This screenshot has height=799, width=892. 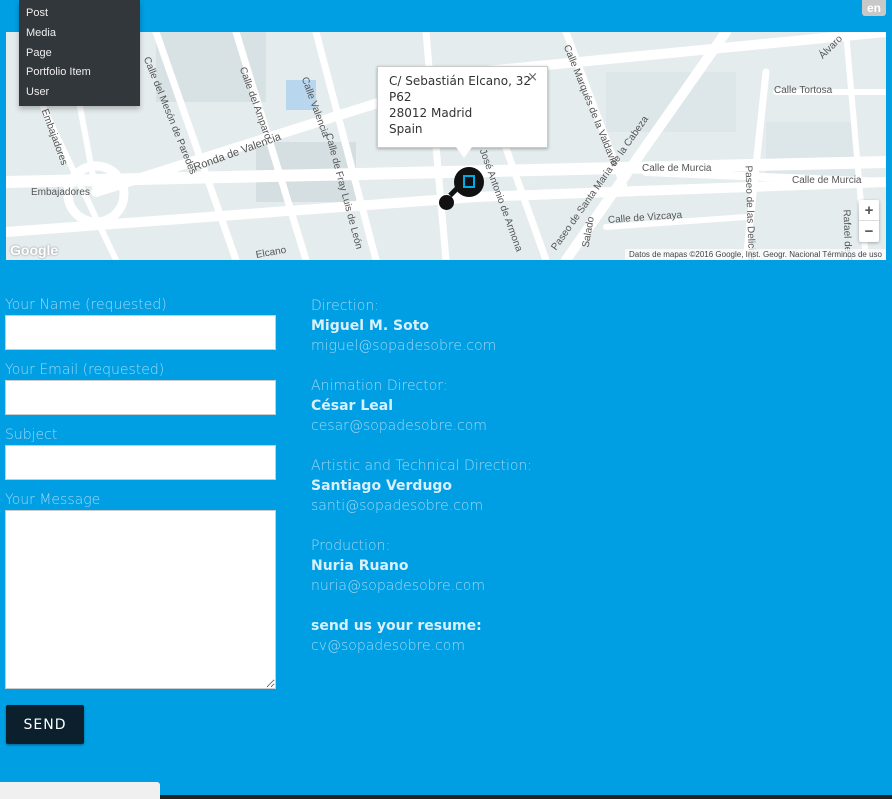 What do you see at coordinates (79, 73) in the screenshot?
I see `admin-menu-item-portfolio: Portfolio Item` at bounding box center [79, 73].